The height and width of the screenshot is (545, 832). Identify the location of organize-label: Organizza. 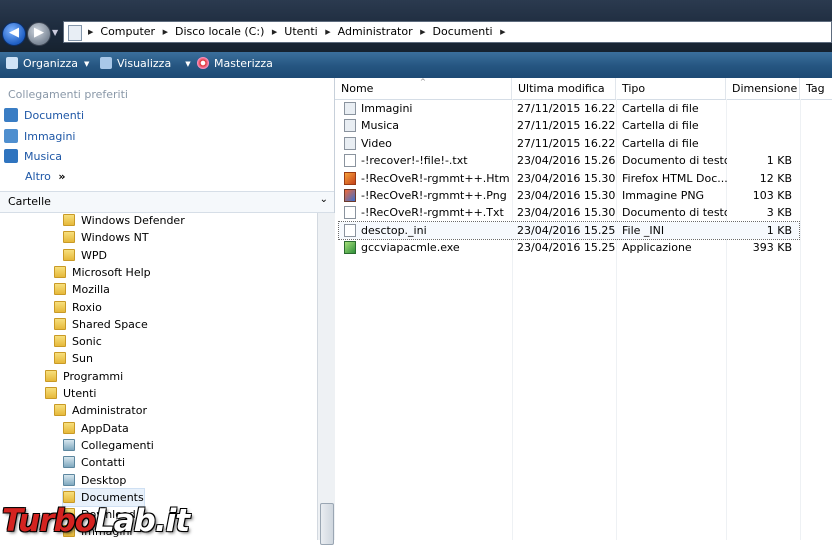
(51, 63).